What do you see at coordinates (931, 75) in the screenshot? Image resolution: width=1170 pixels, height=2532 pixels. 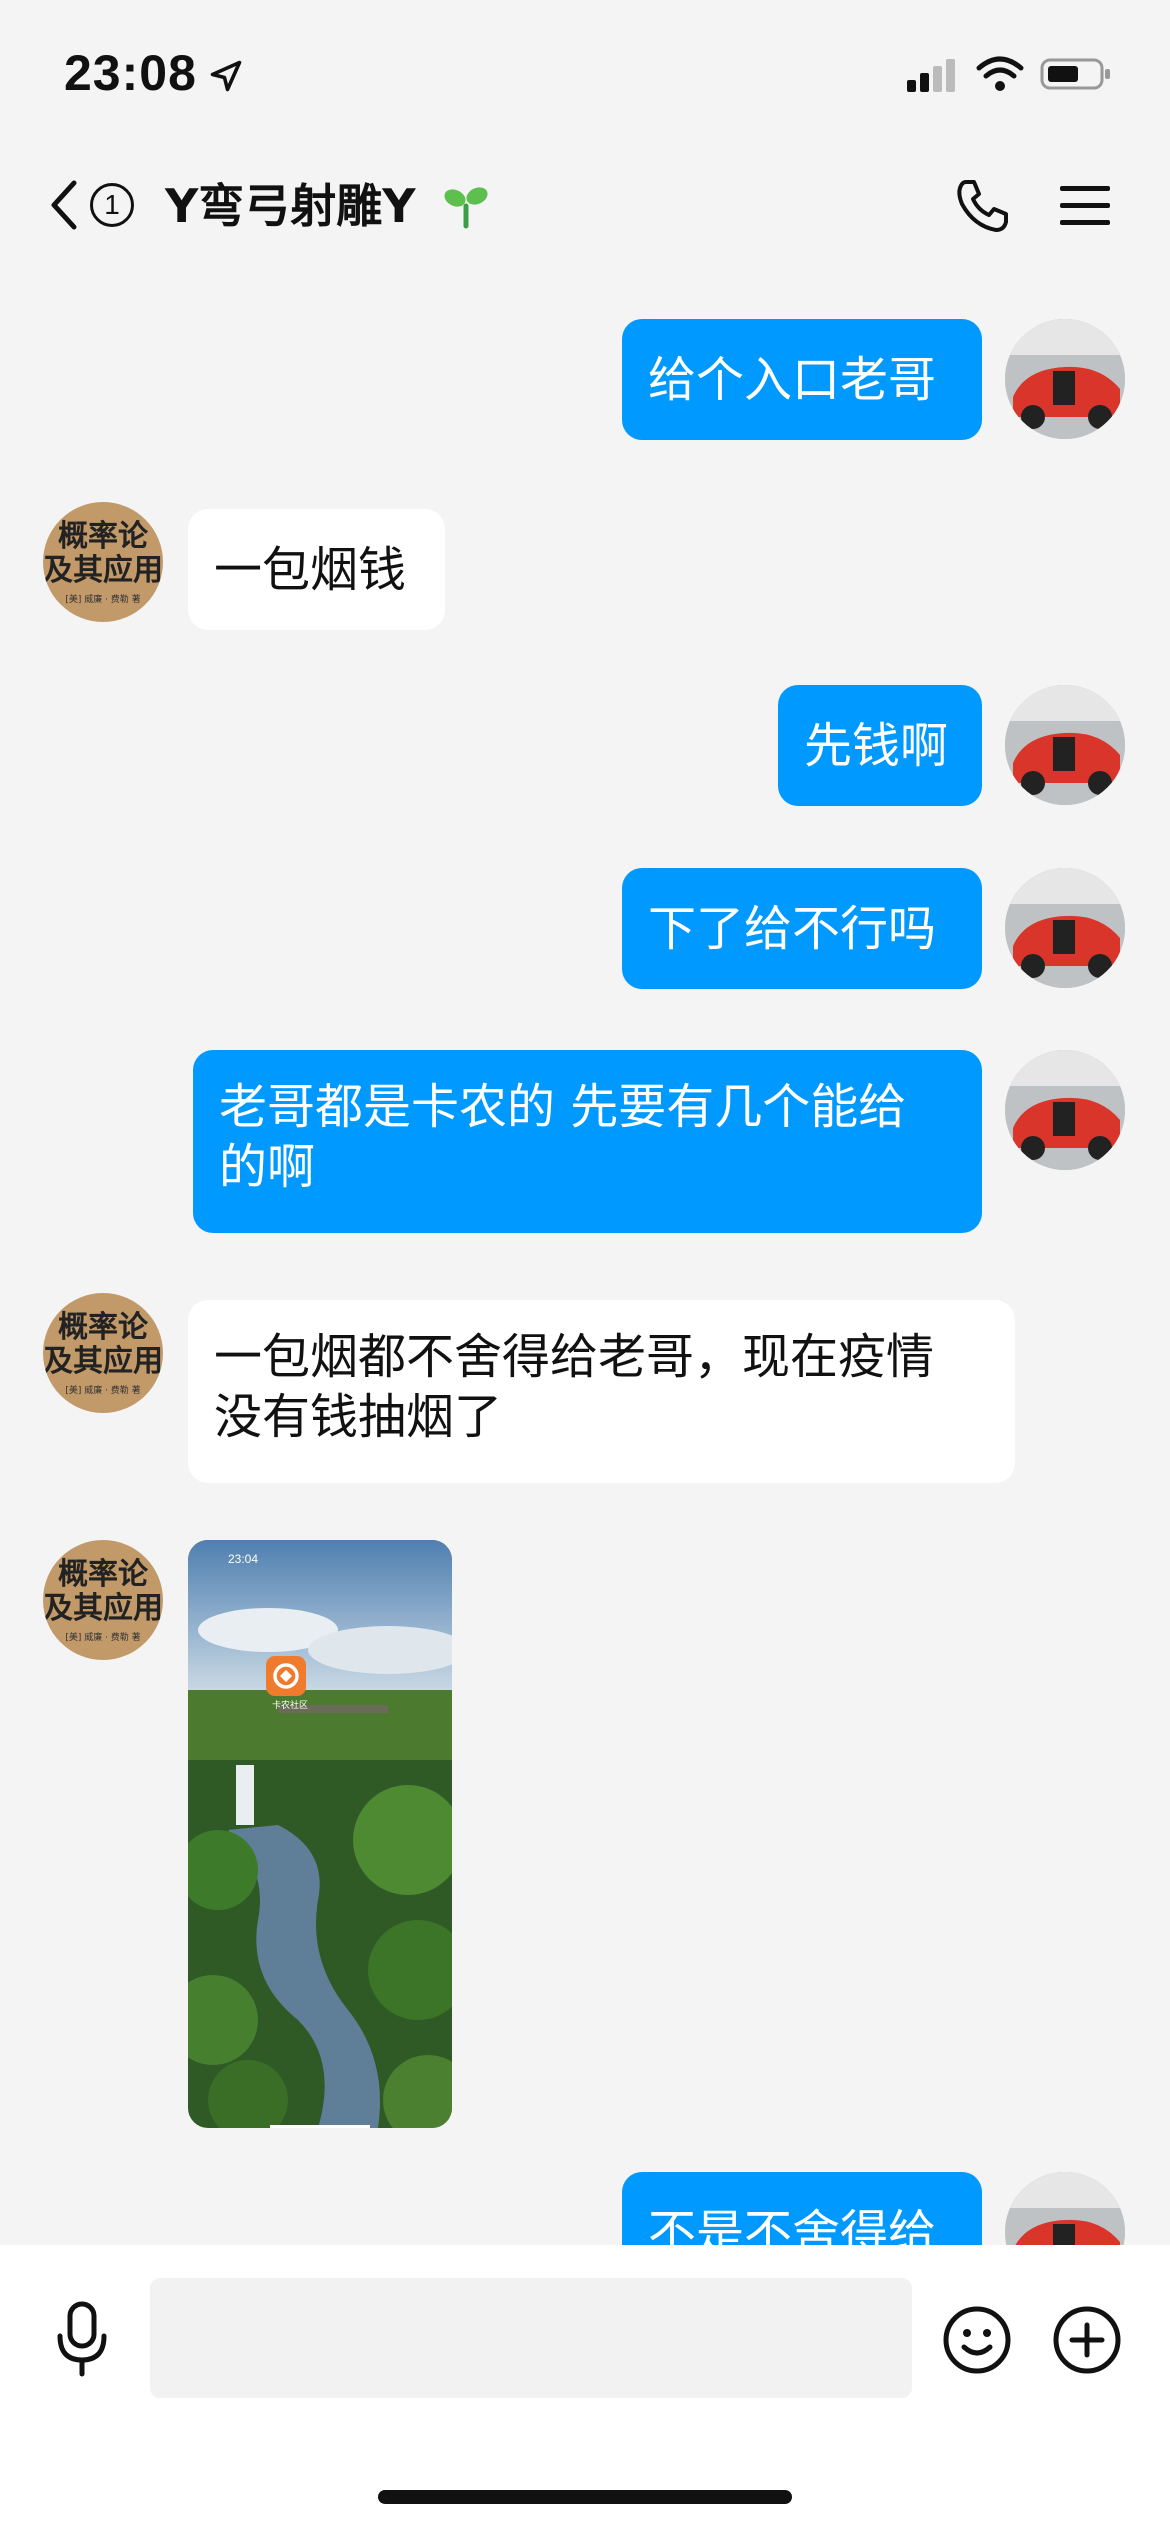 I see `cellular-signal-icon` at bounding box center [931, 75].